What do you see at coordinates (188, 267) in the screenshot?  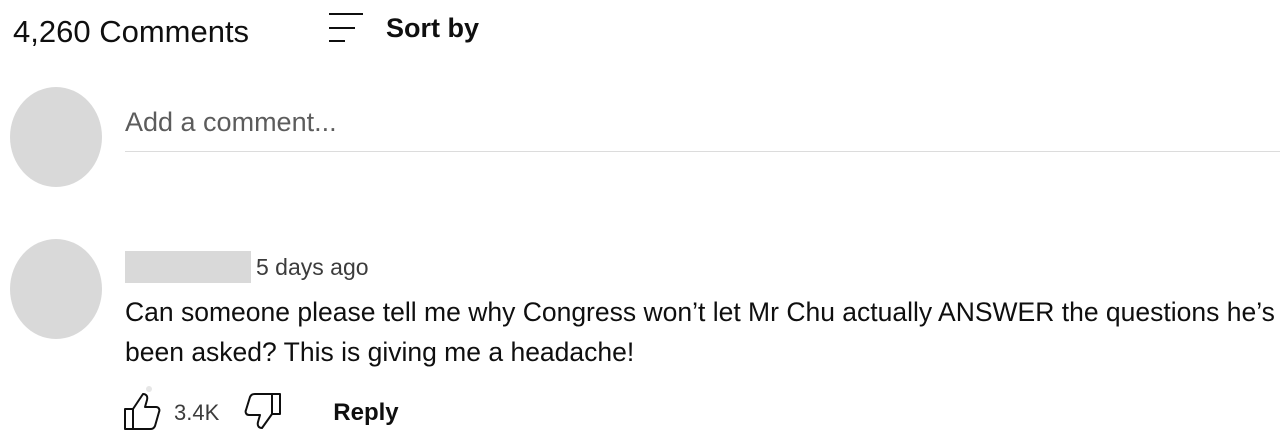 I see `comment-author-redacted` at bounding box center [188, 267].